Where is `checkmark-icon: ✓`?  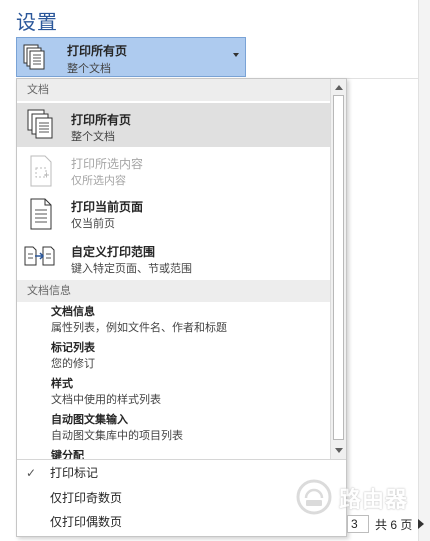 checkmark-icon: ✓ is located at coordinates (31, 473).